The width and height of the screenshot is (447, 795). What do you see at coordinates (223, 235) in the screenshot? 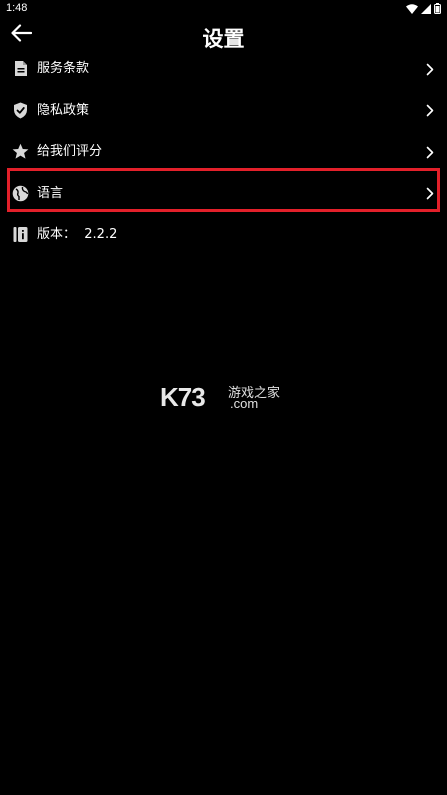
I see `settings-item-version: 版本： 2.2.2` at bounding box center [223, 235].